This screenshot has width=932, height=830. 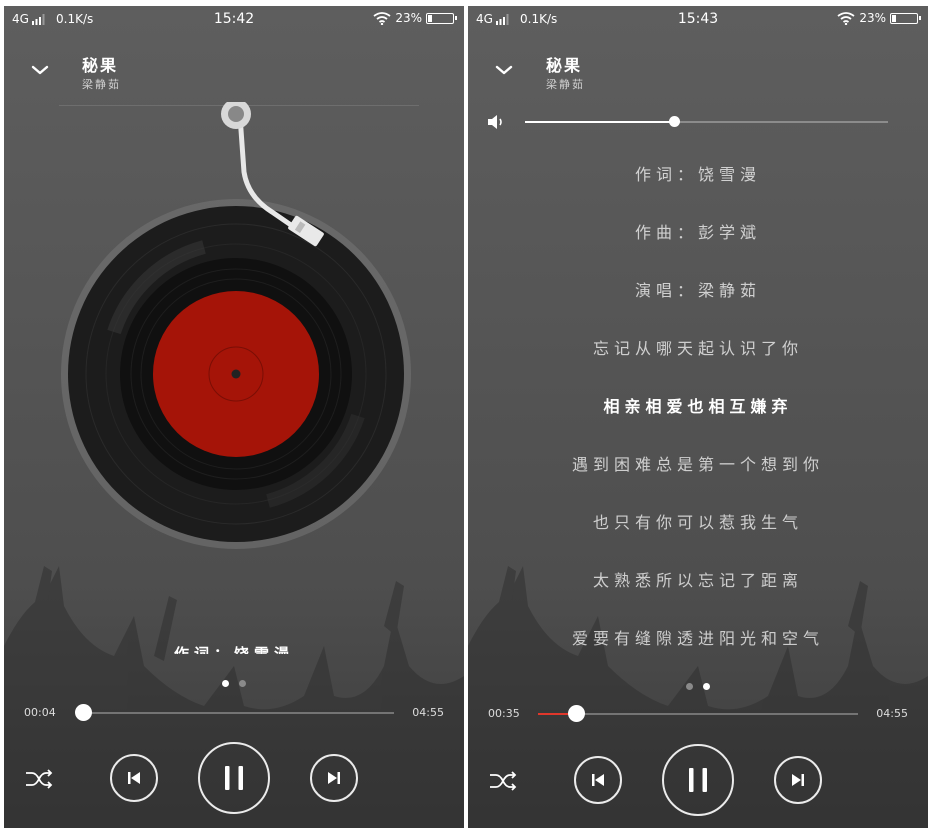 I want to click on lyric-peek: 作词：饶雪漫, so click(x=233, y=649).